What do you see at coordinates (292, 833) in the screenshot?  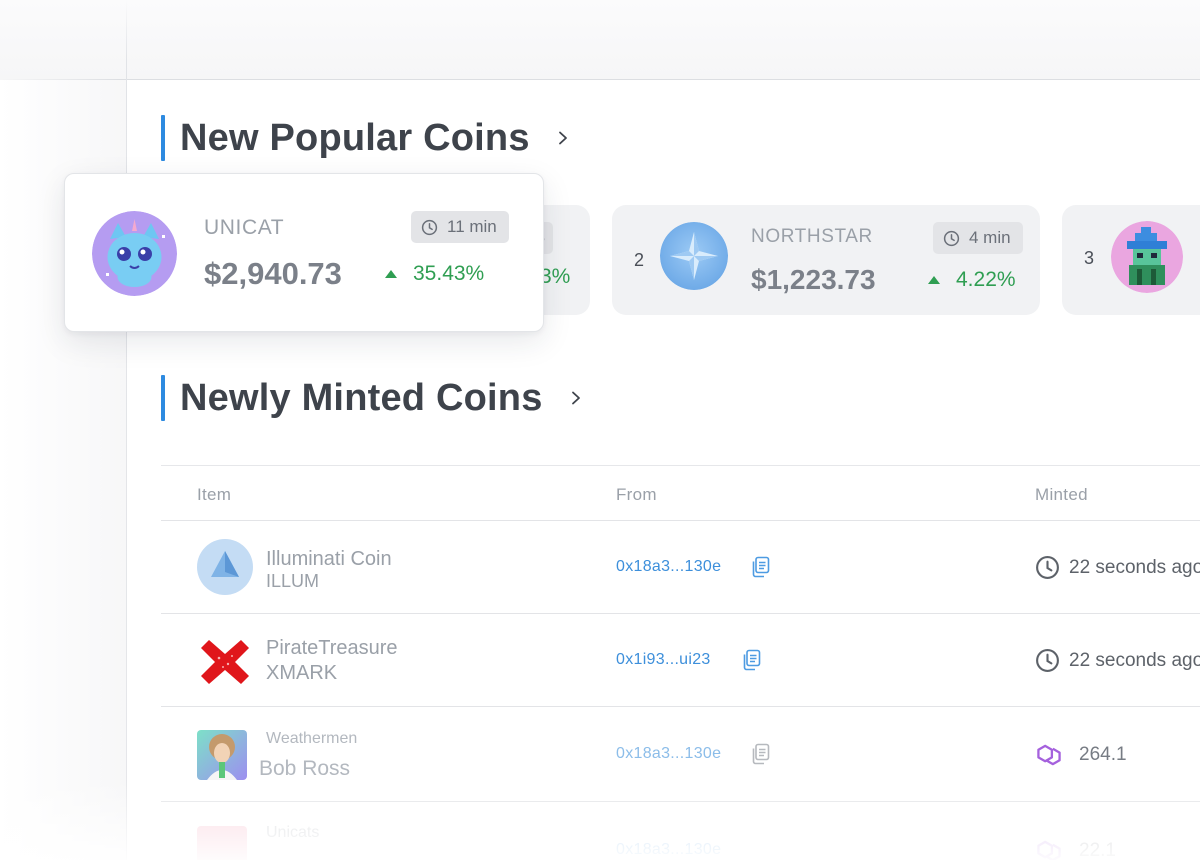 I see `coin-title: Unicats` at bounding box center [292, 833].